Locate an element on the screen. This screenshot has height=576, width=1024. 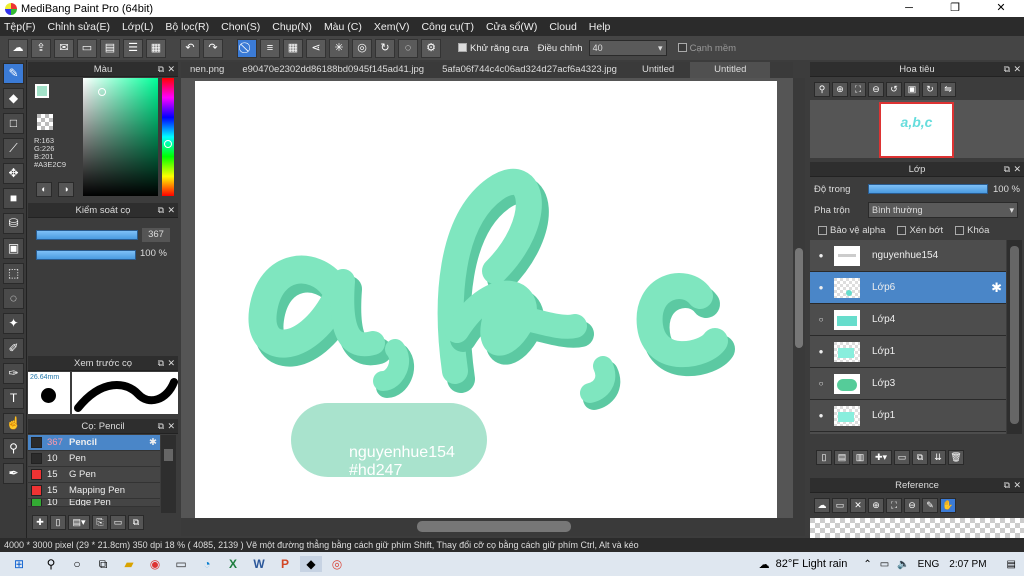
delete-layer-icon: 🗑 is located at coordinates (956, 457).